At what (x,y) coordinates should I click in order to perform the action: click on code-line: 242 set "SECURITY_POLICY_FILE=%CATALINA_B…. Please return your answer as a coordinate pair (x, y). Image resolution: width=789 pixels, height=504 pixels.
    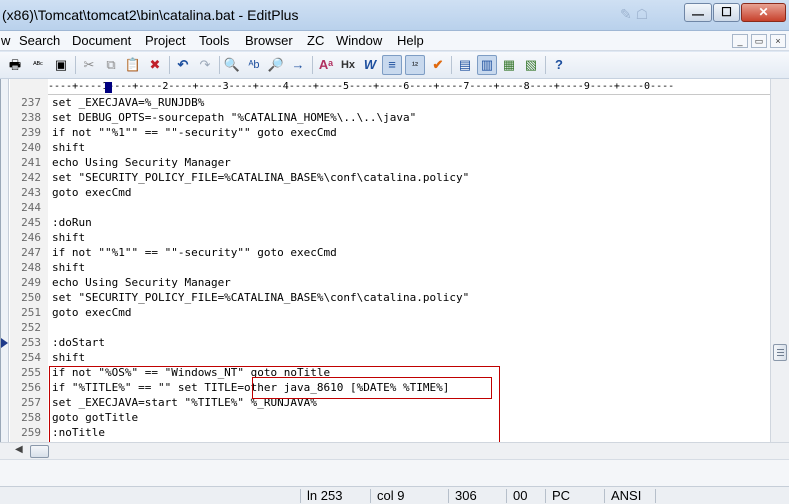
    Looking at the image, I should click on (390, 177).